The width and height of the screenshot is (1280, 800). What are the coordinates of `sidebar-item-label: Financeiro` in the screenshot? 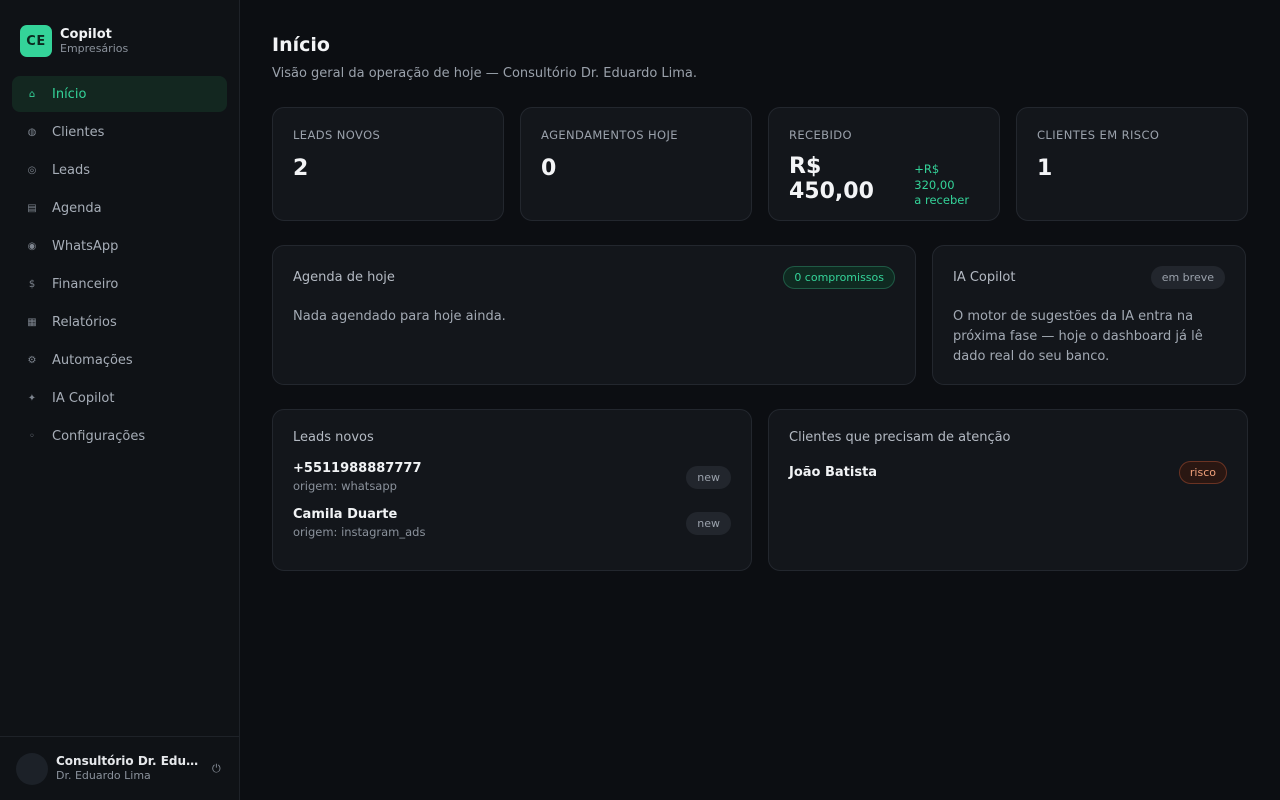 It's located at (85, 284).